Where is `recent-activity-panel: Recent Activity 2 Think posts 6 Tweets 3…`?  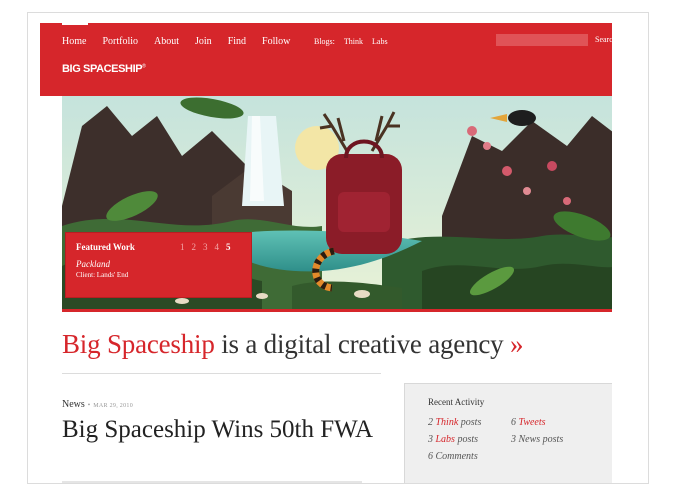 recent-activity-panel: Recent Activity 2 Think posts 6 Tweets 3… is located at coordinates (508, 433).